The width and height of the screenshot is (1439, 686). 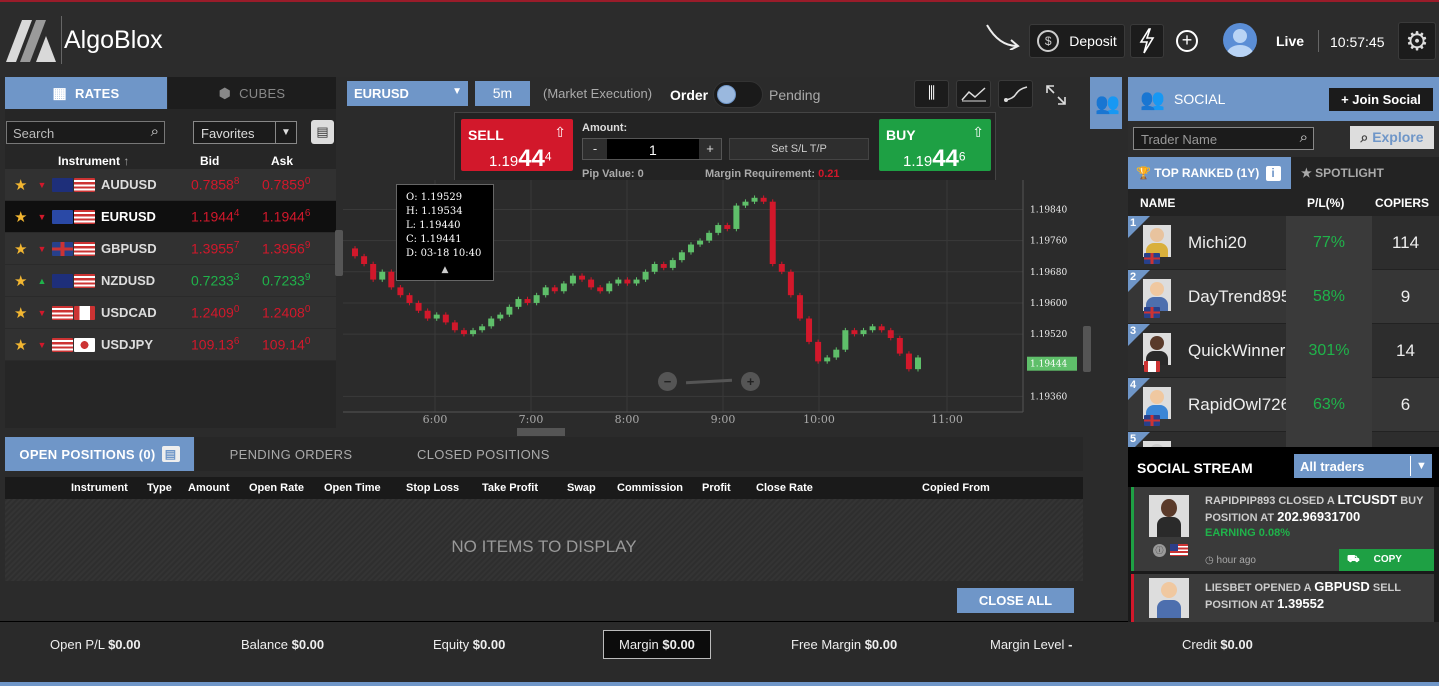 I want to click on positions-column: Copied From, so click(x=956, y=488).